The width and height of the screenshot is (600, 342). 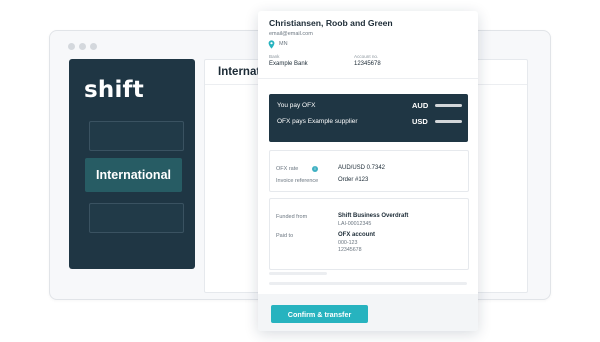 I want to click on bank-value: Example Bank, so click(x=288, y=64).